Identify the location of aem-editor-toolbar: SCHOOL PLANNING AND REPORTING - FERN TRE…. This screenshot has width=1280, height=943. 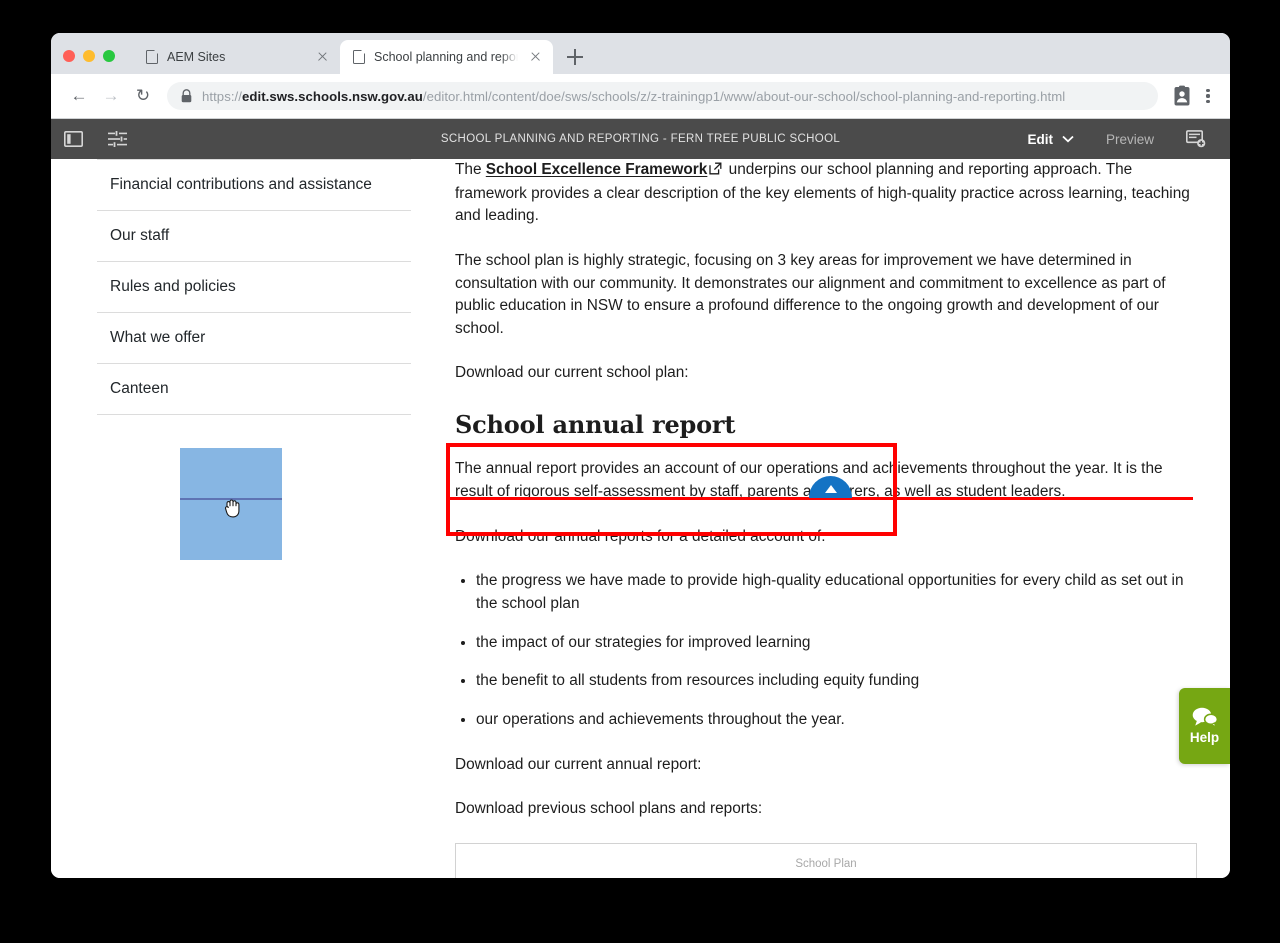
(640, 139).